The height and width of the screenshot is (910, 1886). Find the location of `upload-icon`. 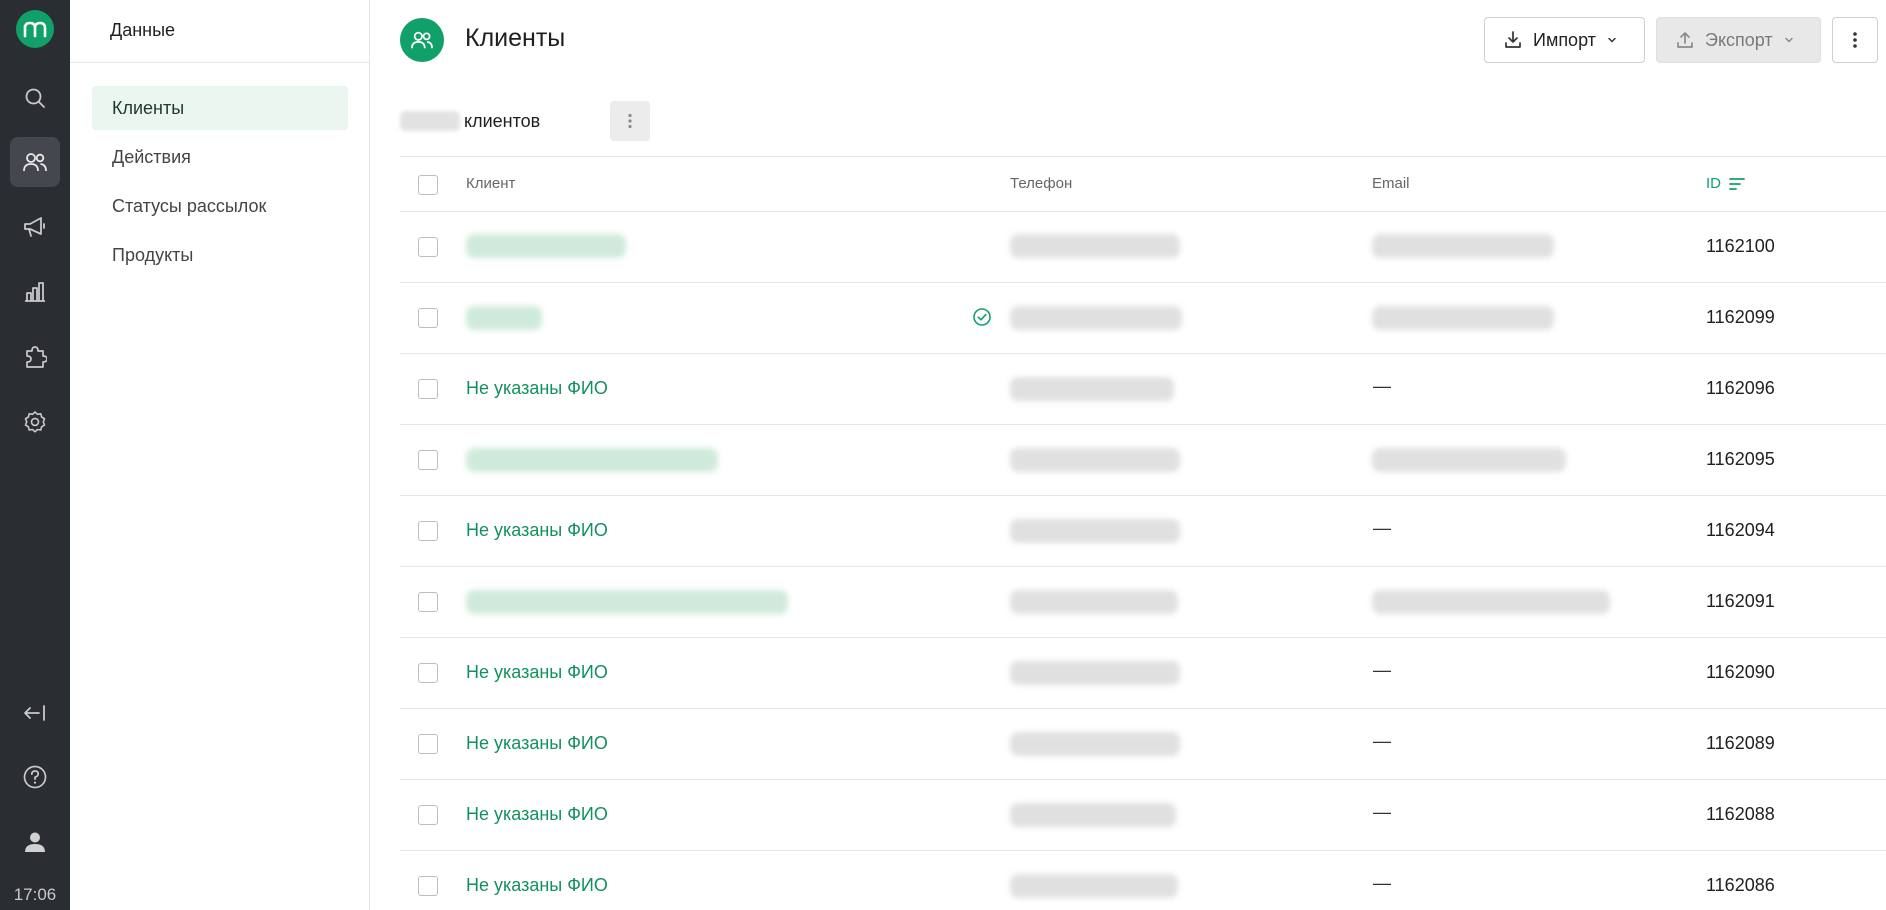

upload-icon is located at coordinates (1685, 40).